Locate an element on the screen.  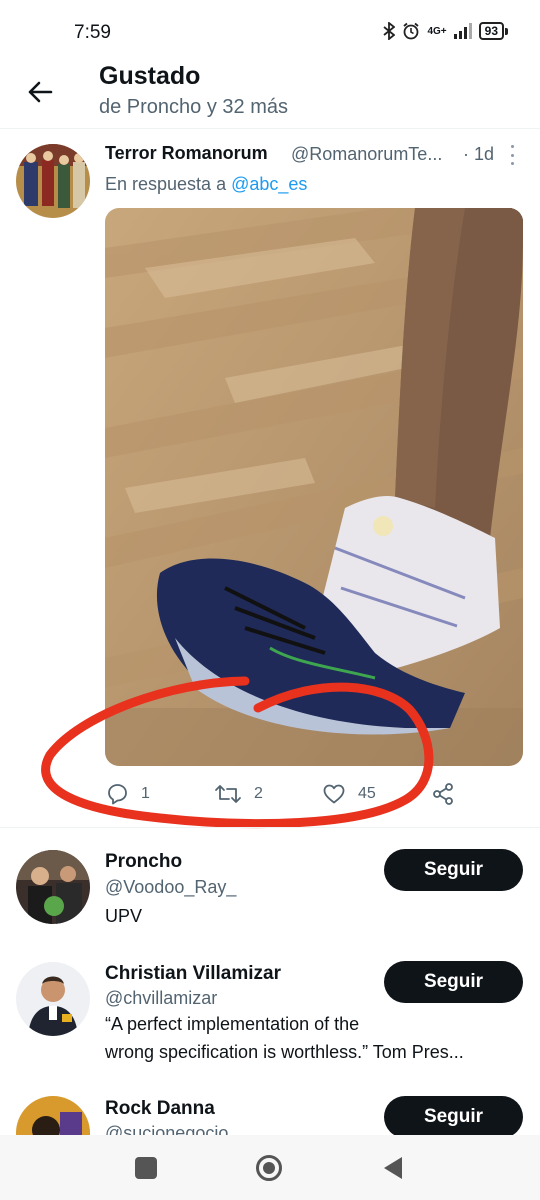
back-arrow-icon is located at coordinates (40, 92).